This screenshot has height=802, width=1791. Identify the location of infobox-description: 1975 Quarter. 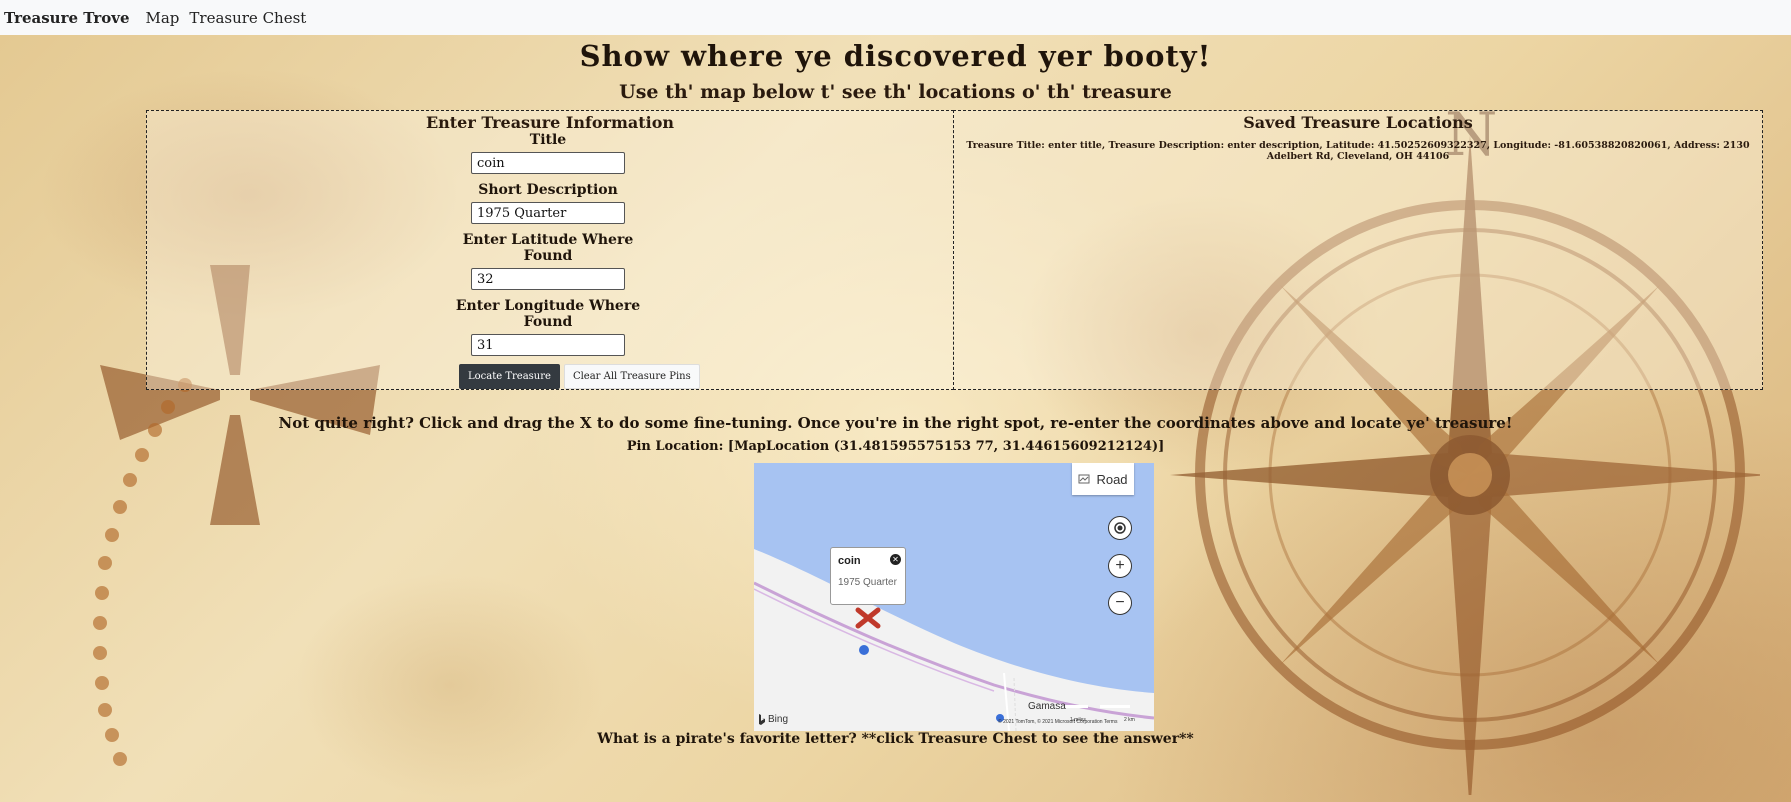
(867, 582).